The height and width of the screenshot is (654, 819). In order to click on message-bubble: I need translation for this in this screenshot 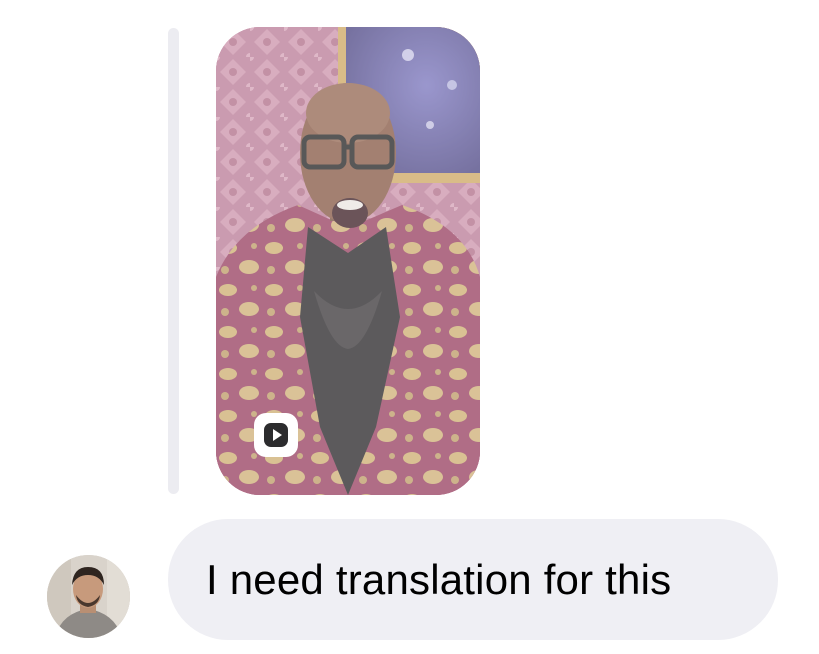, I will do `click(473, 579)`.